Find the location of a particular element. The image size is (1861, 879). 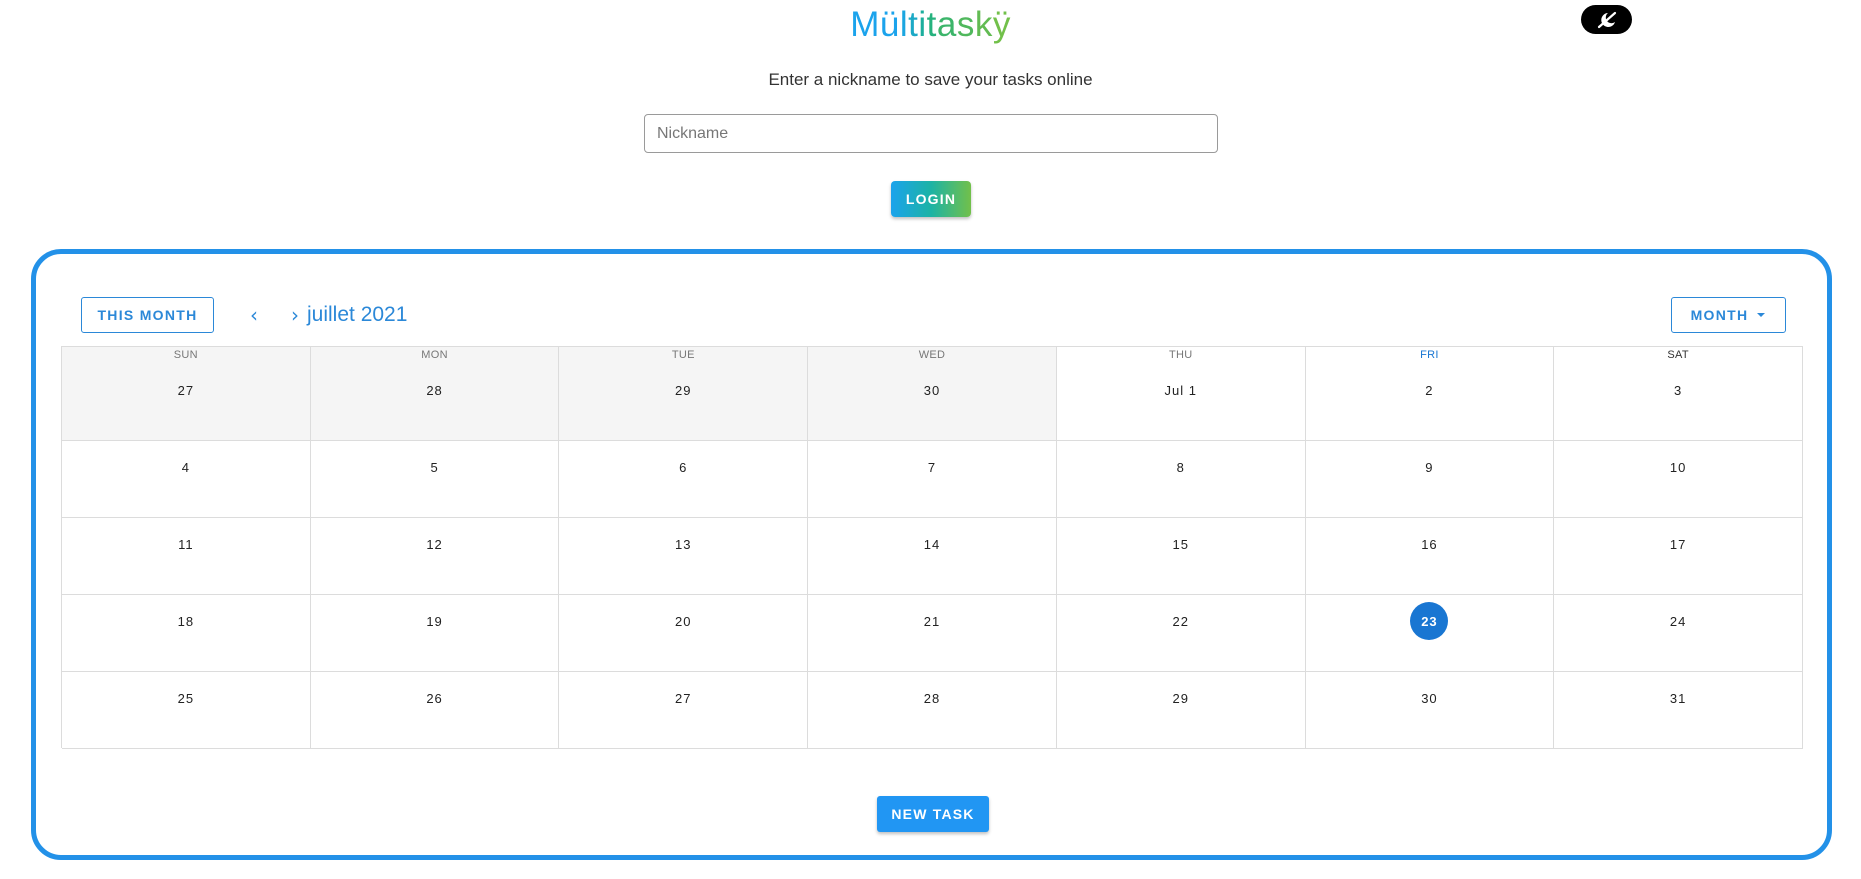

day-cell: 18 is located at coordinates (186, 633).